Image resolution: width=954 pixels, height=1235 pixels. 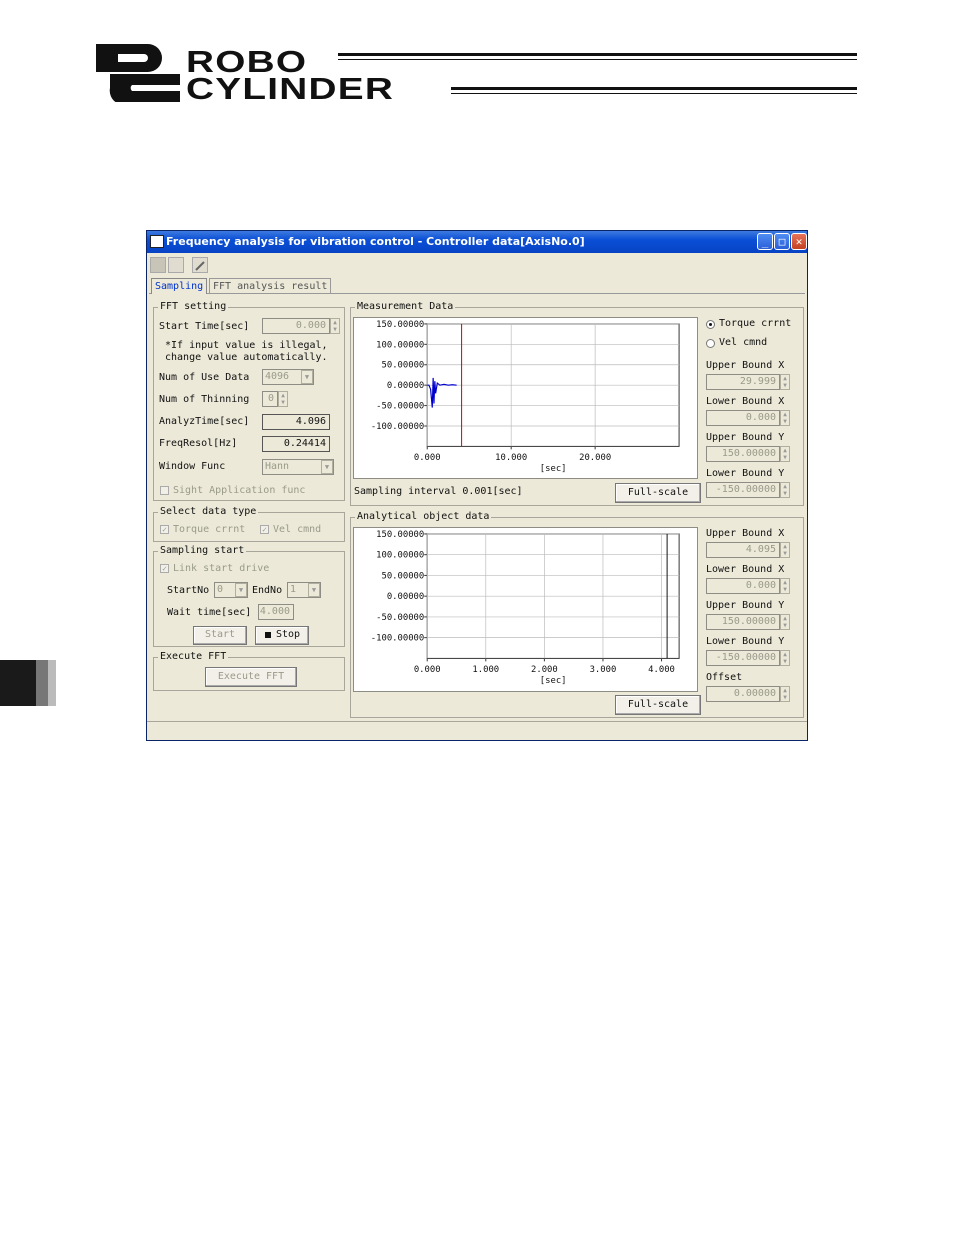 What do you see at coordinates (270, 286) in the screenshot?
I see `tab-fft-analysis-result: FFT analysis result` at bounding box center [270, 286].